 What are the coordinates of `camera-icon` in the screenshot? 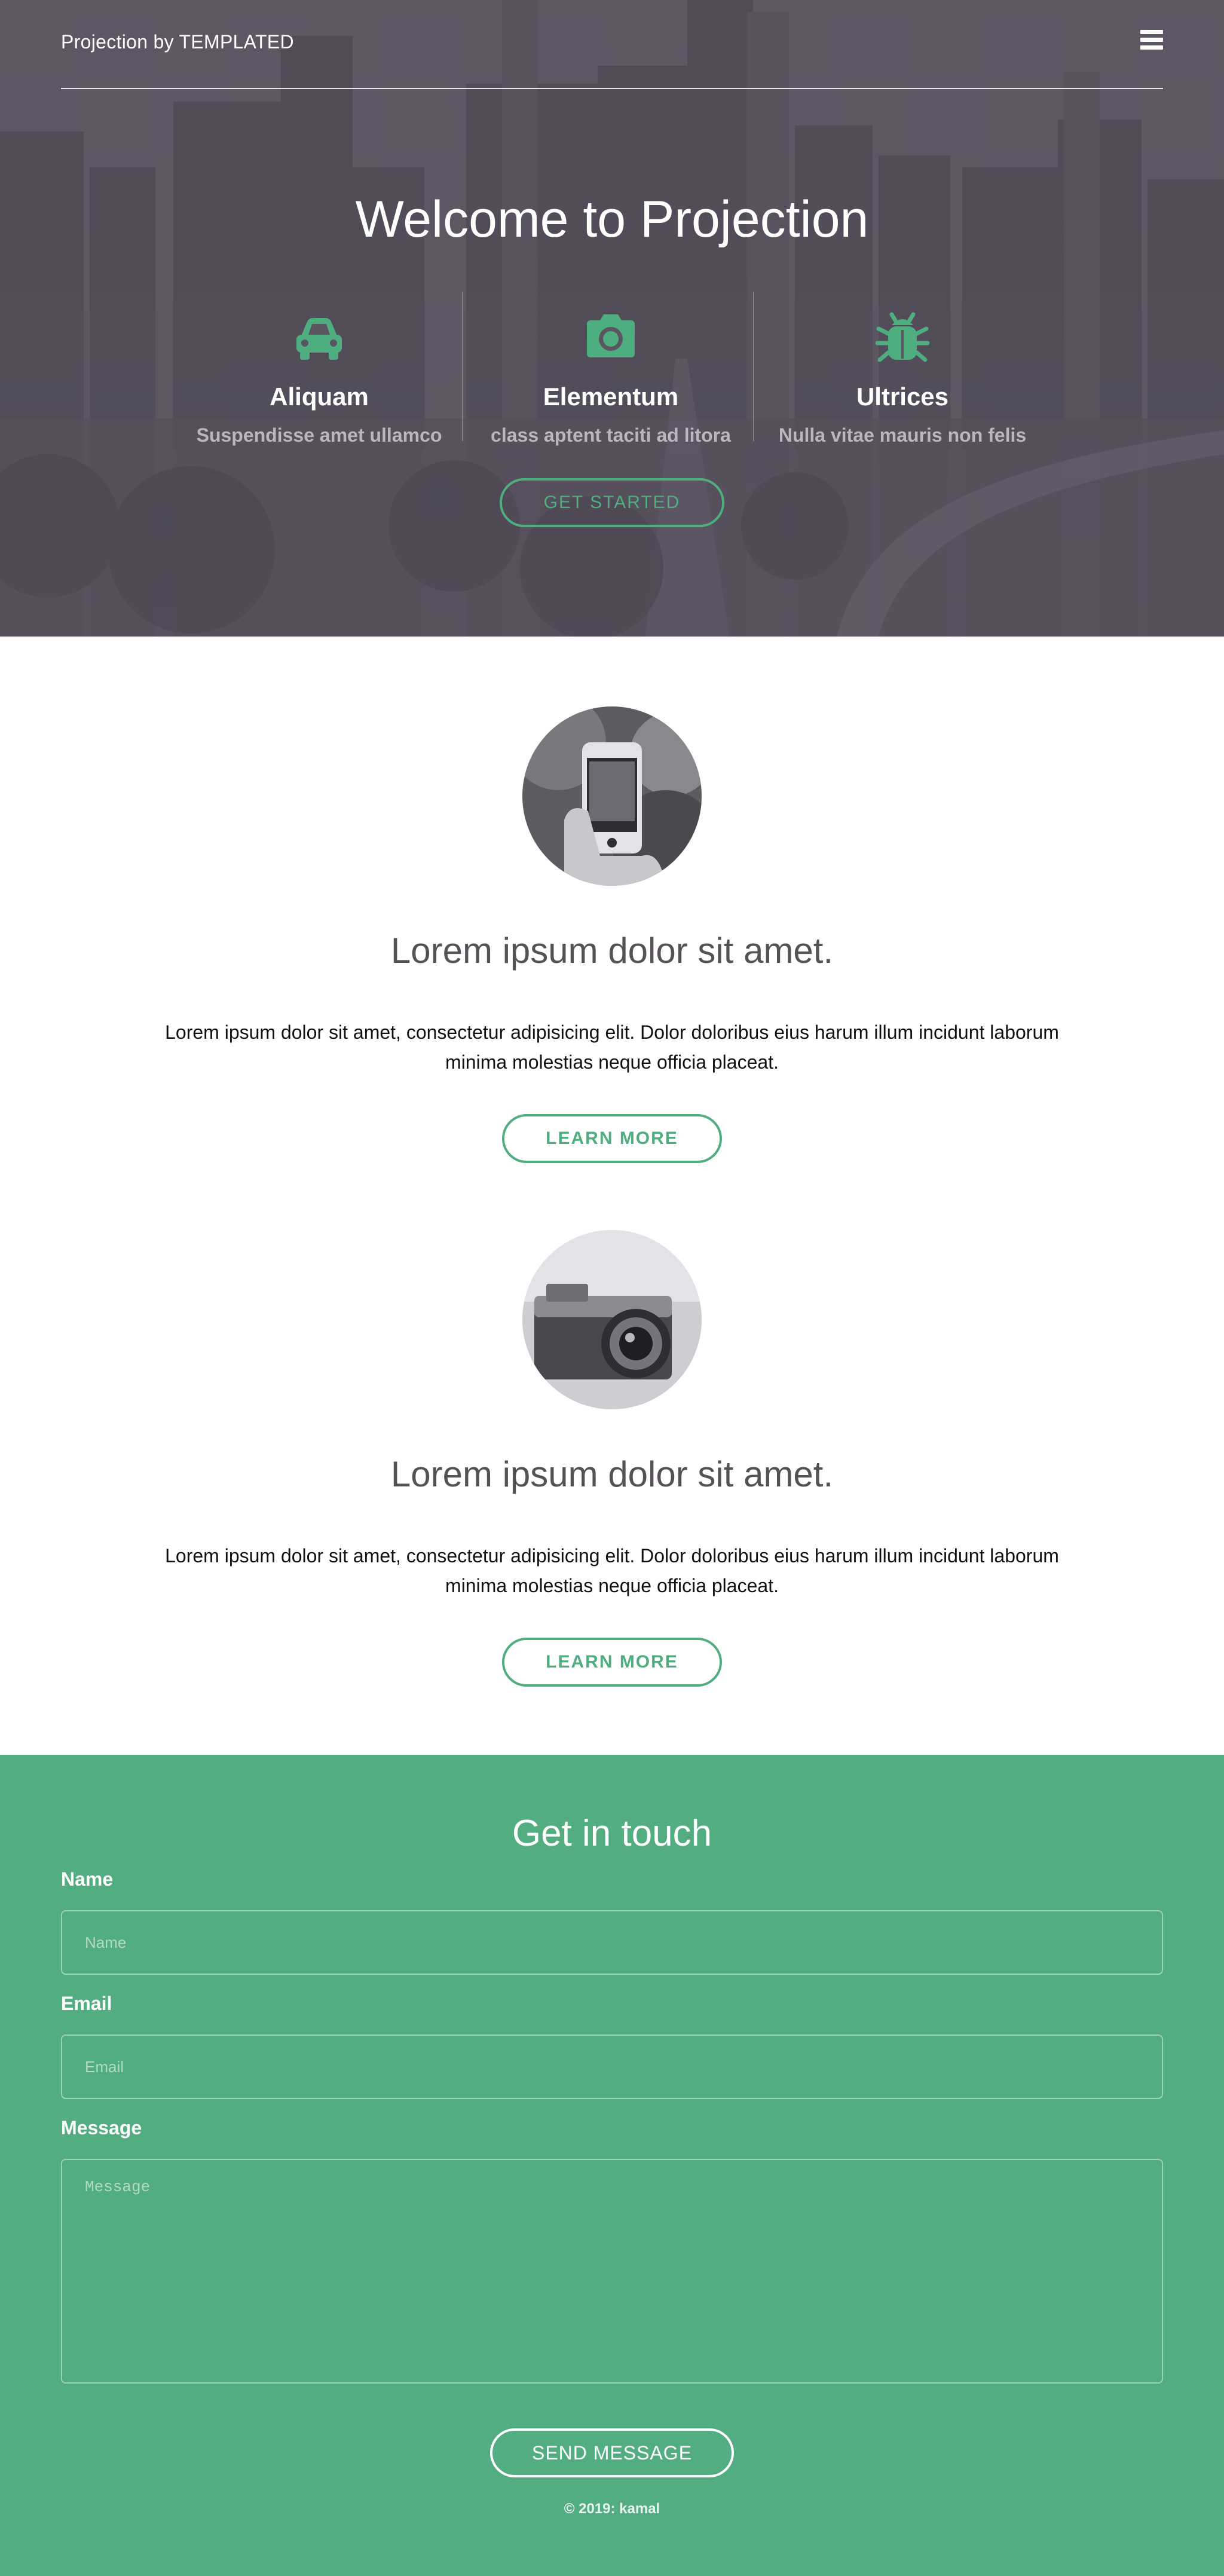 It's located at (611, 335).